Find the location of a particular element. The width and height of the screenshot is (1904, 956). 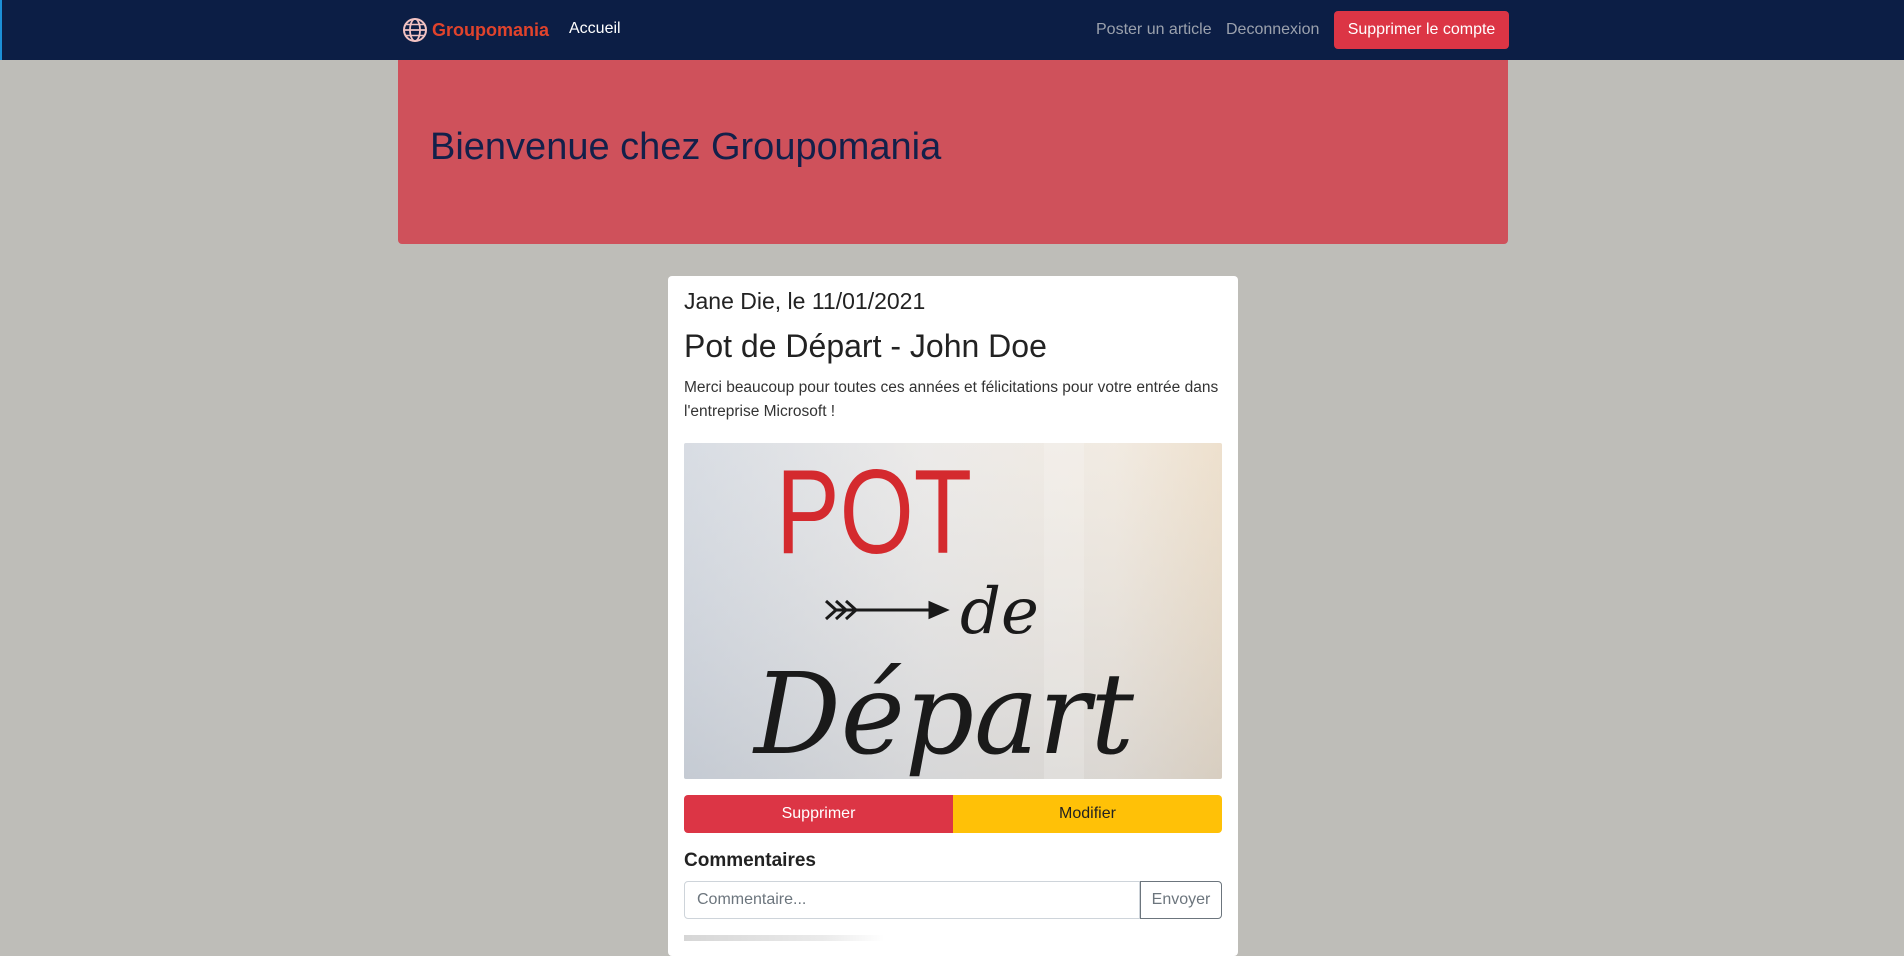

delete-post-button: Supprimer is located at coordinates (818, 814).